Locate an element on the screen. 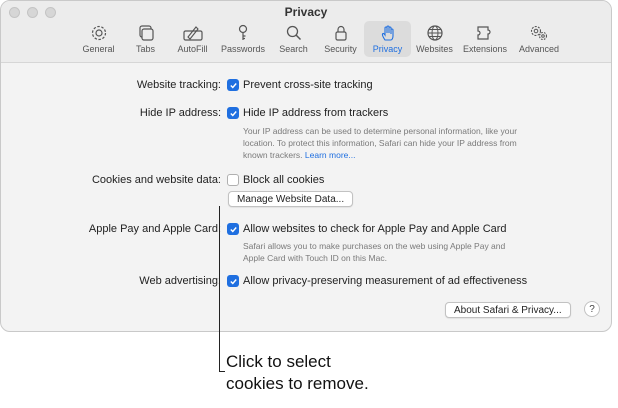 The height and width of the screenshot is (408, 618). tab-label: Security is located at coordinates (340, 49).